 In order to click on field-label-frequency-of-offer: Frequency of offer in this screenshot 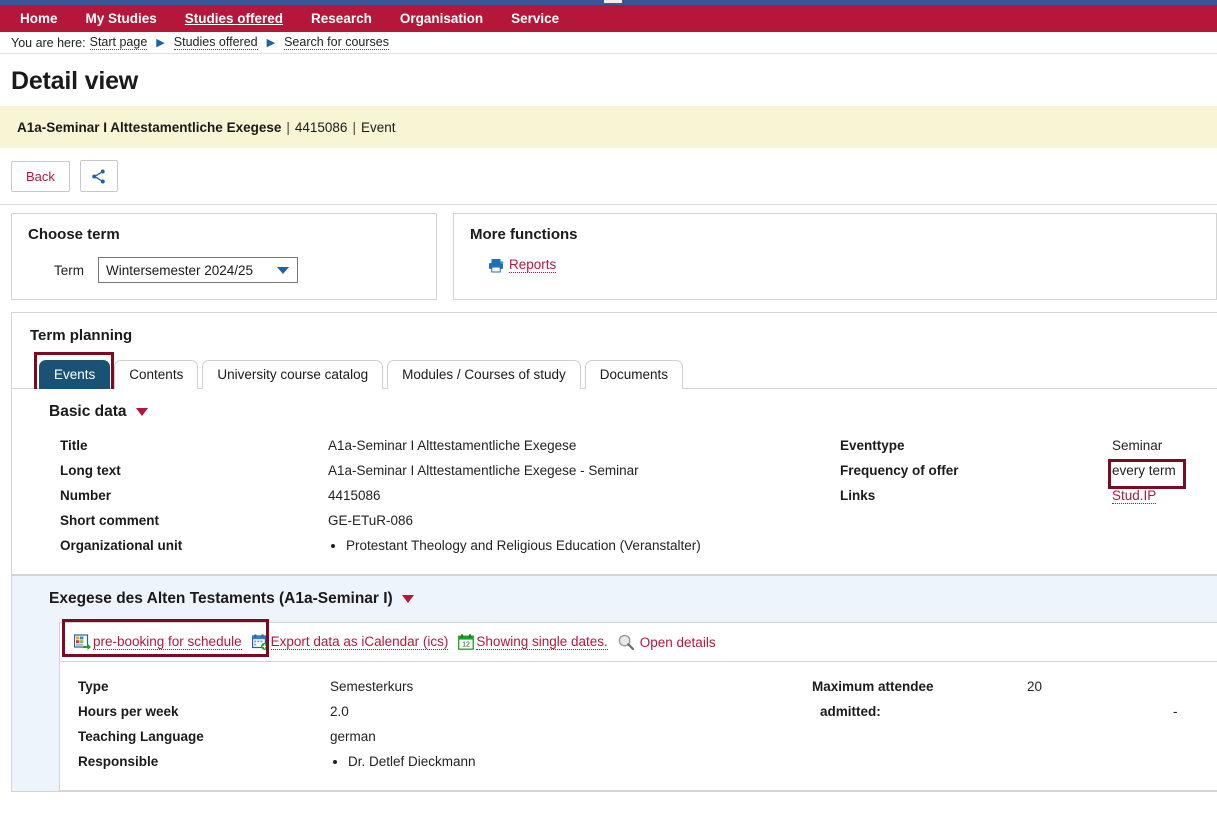, I will do `click(899, 470)`.